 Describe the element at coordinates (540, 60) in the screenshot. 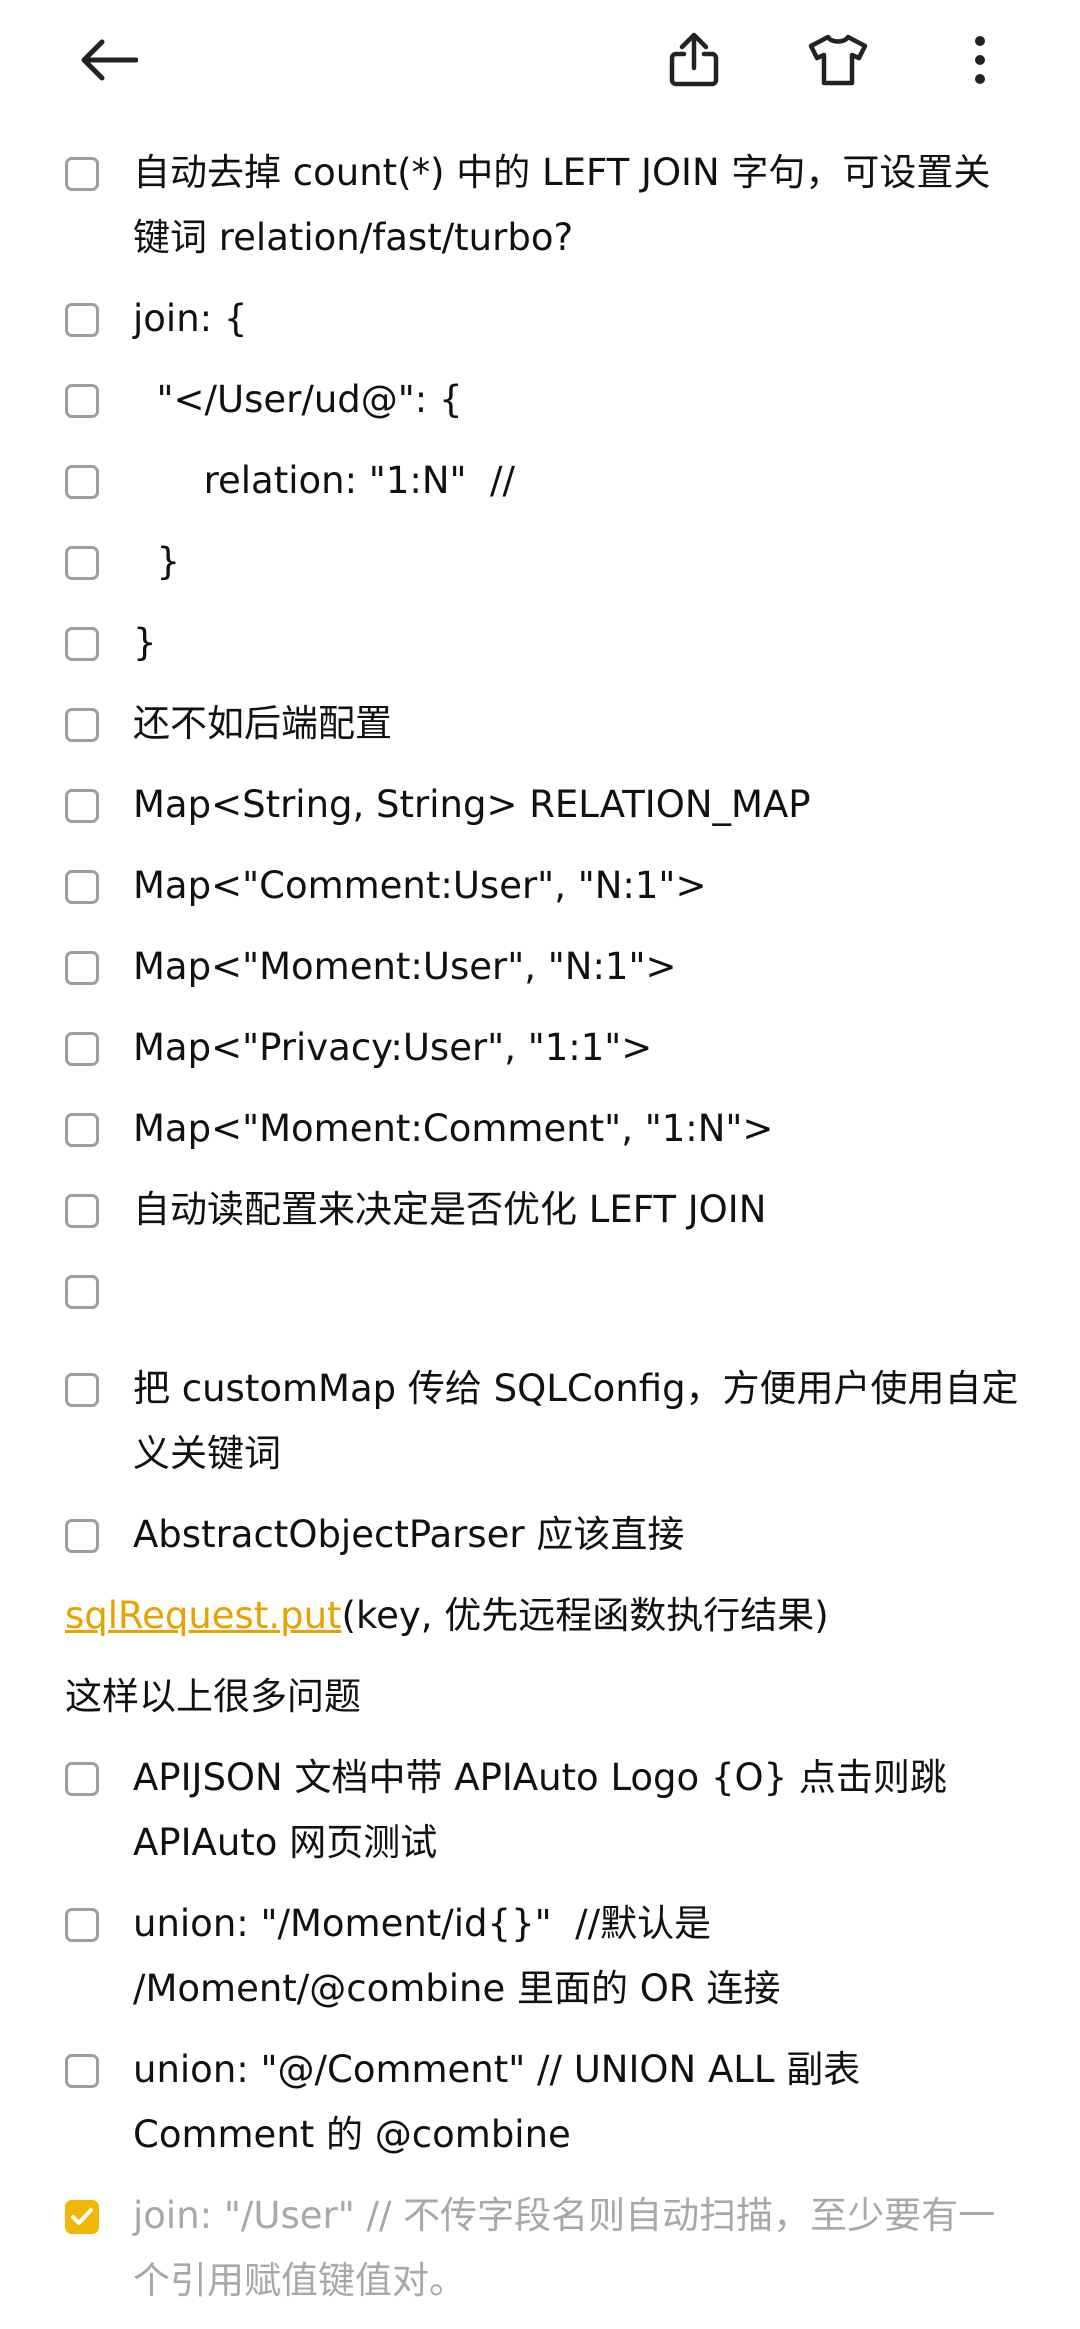

I see `top-toolbar` at that location.